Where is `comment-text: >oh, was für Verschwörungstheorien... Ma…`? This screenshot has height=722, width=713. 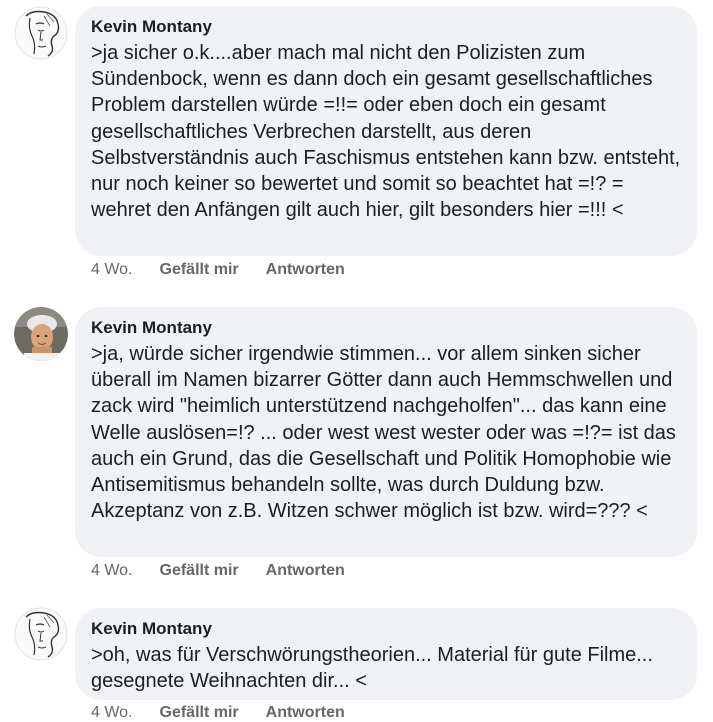
comment-text: >oh, was für Verschwörungstheorien... Ma… is located at coordinates (372, 668).